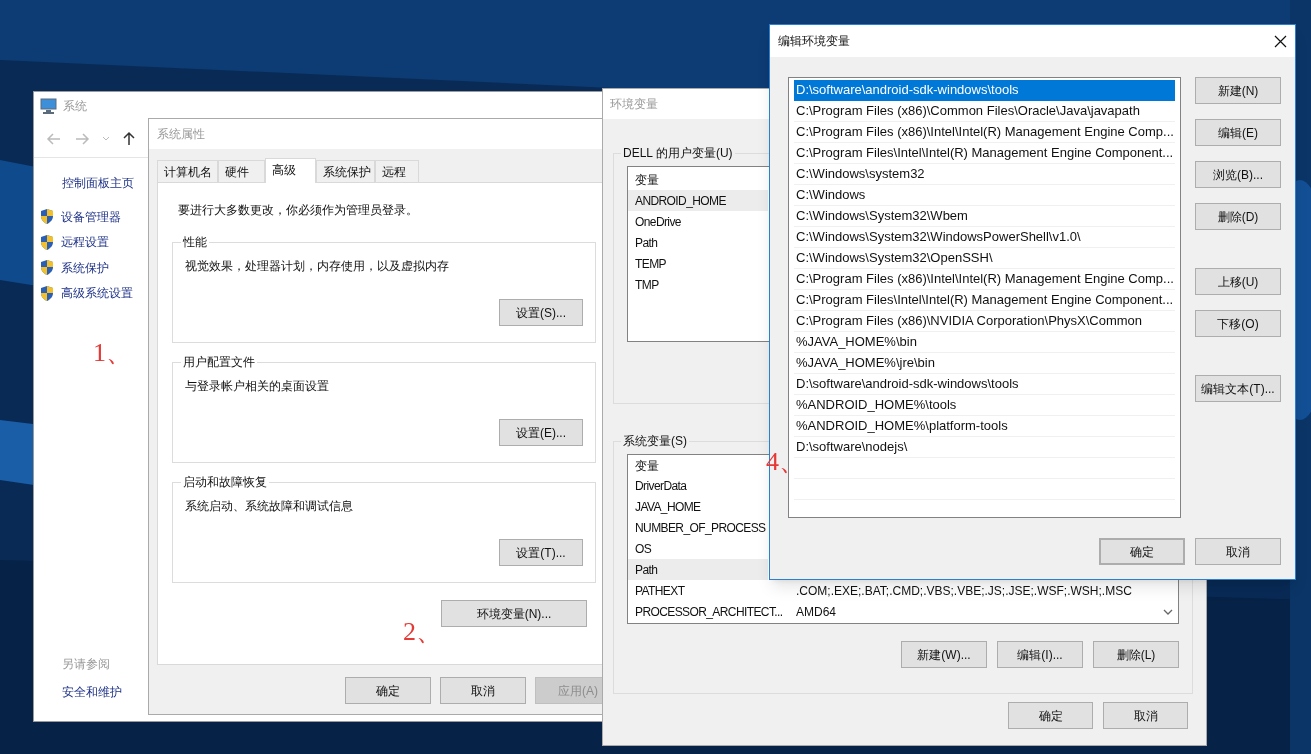  What do you see at coordinates (269, 506) in the screenshot?
I see `group-description: 系统启动、系统故障和调试信息` at bounding box center [269, 506].